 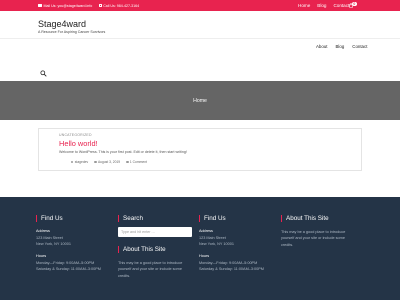 I want to click on main-nav-blog: Blog, so click(x=339, y=46).